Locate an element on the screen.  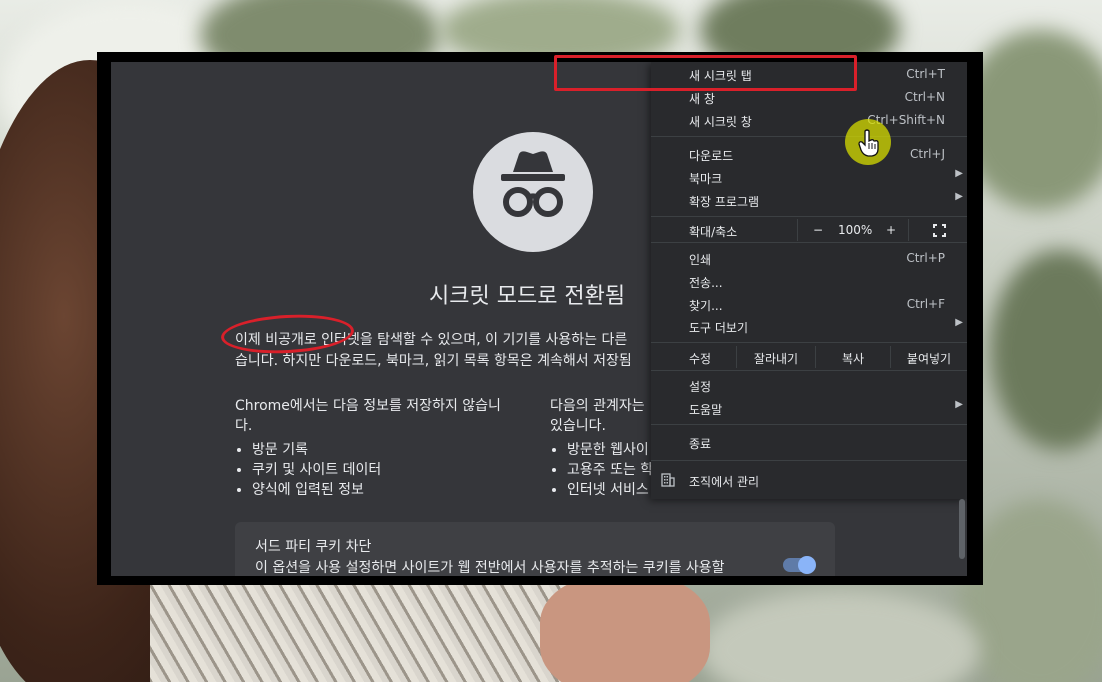
list-item: 쿠키 및 사이트 데이터 is located at coordinates (388, 470).